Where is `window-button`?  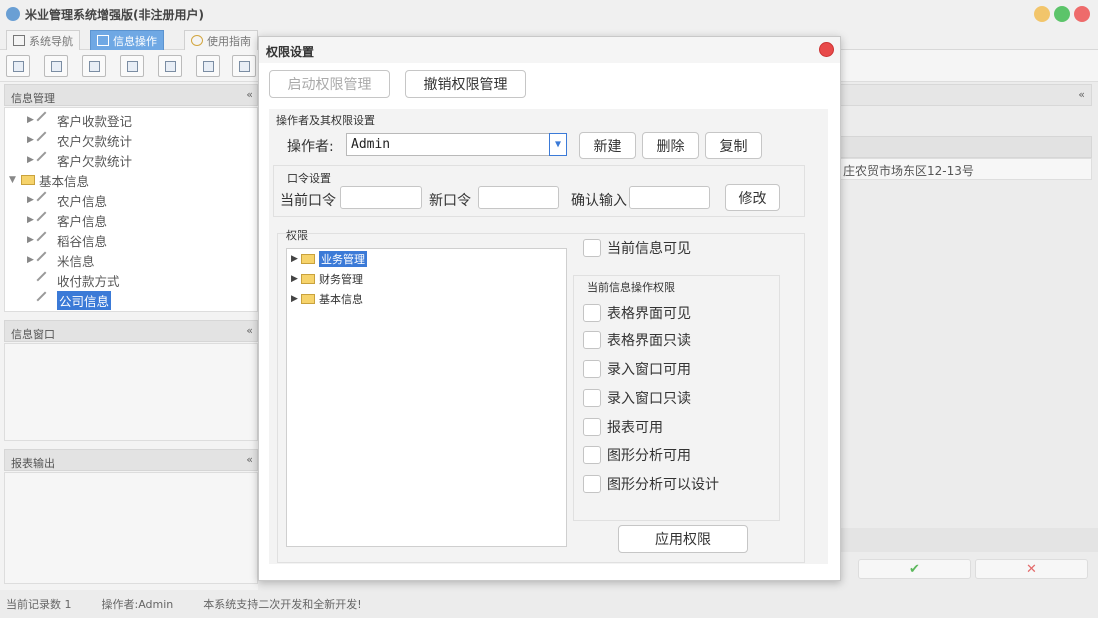 window-button is located at coordinates (170, 66).